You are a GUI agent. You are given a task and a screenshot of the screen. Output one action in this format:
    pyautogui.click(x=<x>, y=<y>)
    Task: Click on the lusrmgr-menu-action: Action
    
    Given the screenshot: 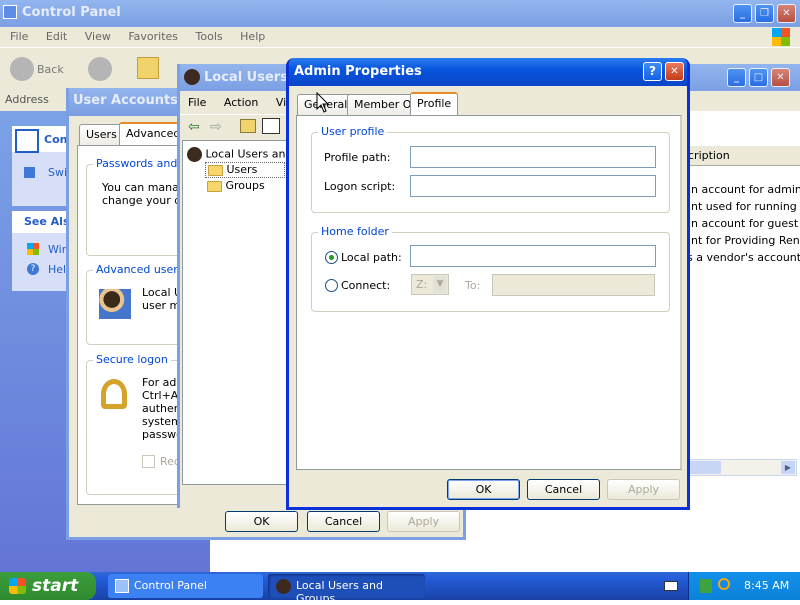 What is the action you would take?
    pyautogui.click(x=241, y=102)
    